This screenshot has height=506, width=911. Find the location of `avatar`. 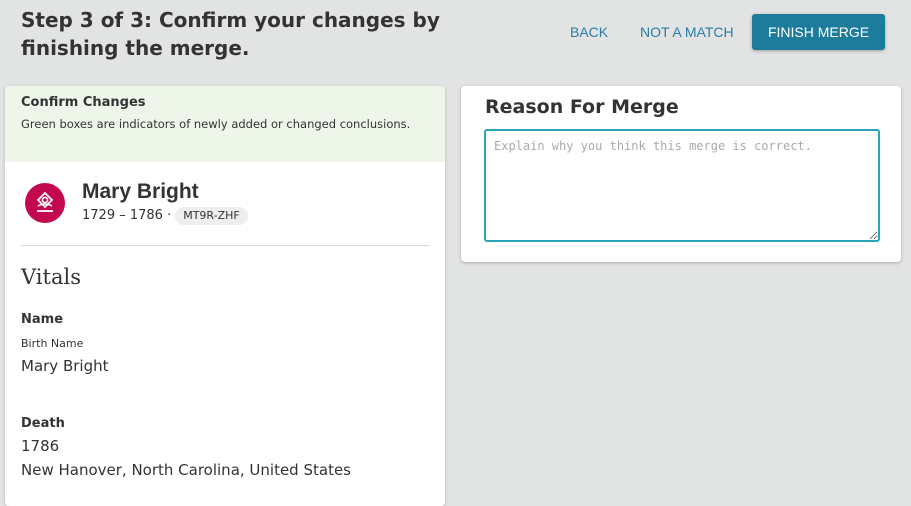

avatar is located at coordinates (45, 203).